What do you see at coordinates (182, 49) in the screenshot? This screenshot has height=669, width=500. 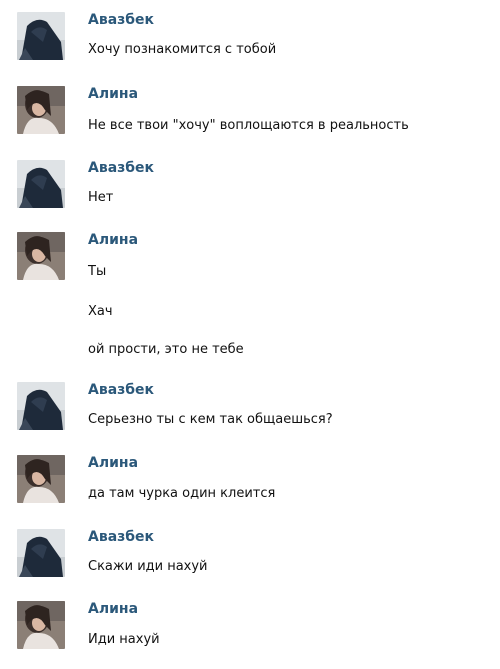 I see `message-text: Хочу познакомится с тобой` at bounding box center [182, 49].